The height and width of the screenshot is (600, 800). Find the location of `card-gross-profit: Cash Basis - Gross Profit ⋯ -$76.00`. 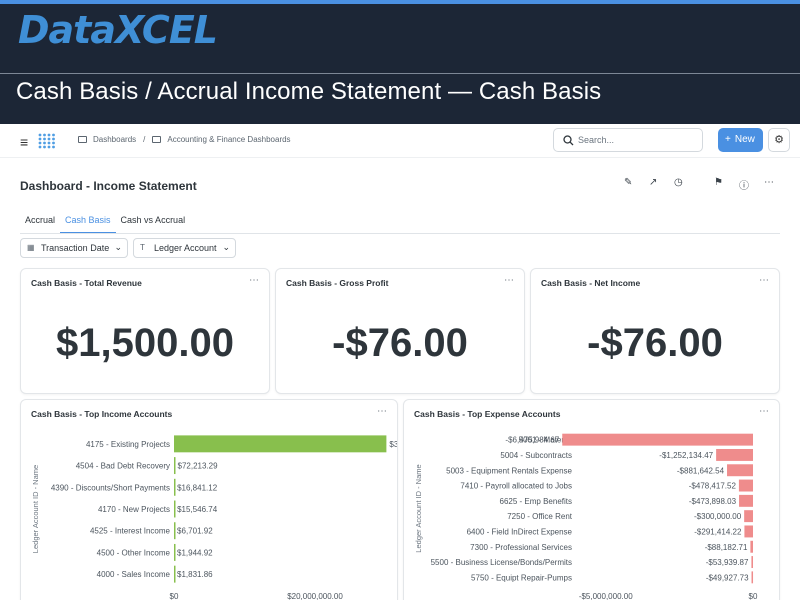

card-gross-profit: Cash Basis - Gross Profit ⋯ -$76.00 is located at coordinates (400, 331).